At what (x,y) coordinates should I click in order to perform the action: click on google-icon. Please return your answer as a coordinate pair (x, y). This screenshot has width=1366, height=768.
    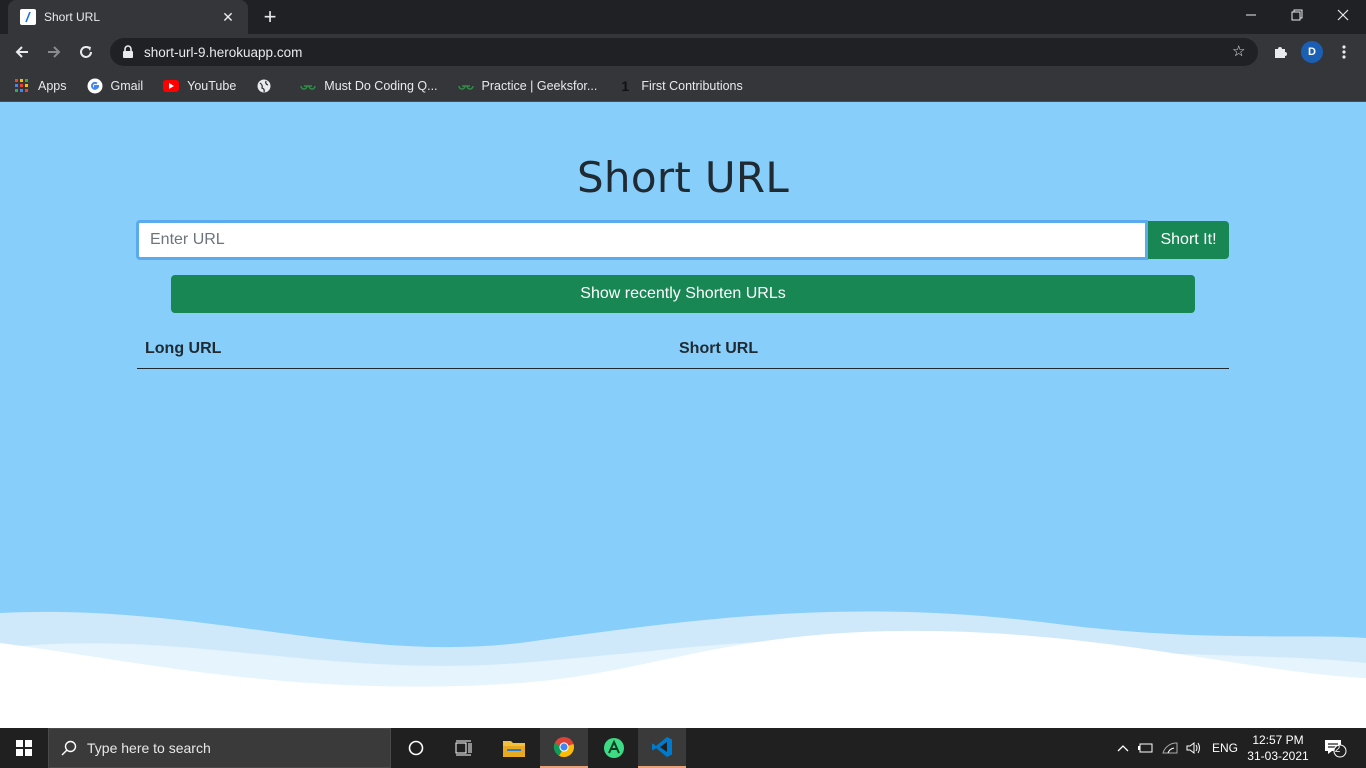
    Looking at the image, I should click on (95, 86).